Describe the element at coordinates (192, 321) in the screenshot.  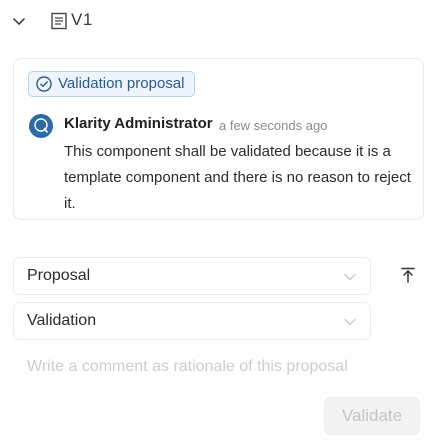
I see `validation-status-select: Validation` at that location.